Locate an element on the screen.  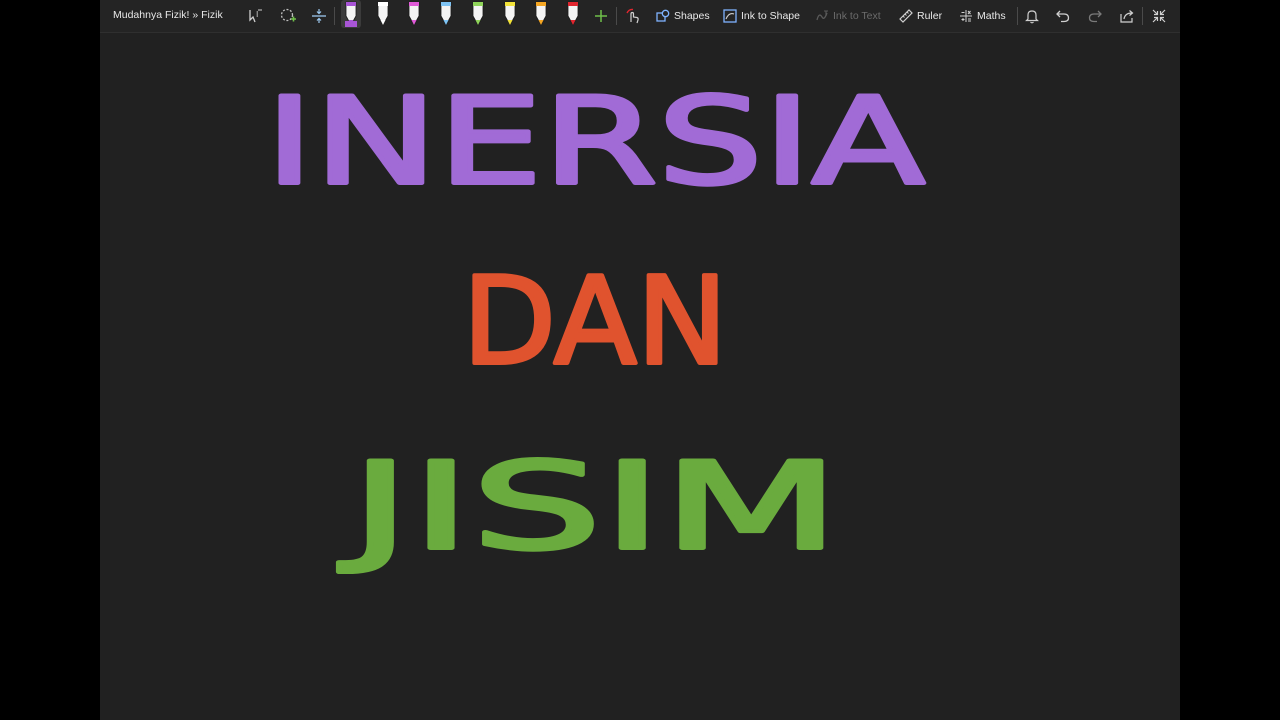
share-icon is located at coordinates (1127, 16).